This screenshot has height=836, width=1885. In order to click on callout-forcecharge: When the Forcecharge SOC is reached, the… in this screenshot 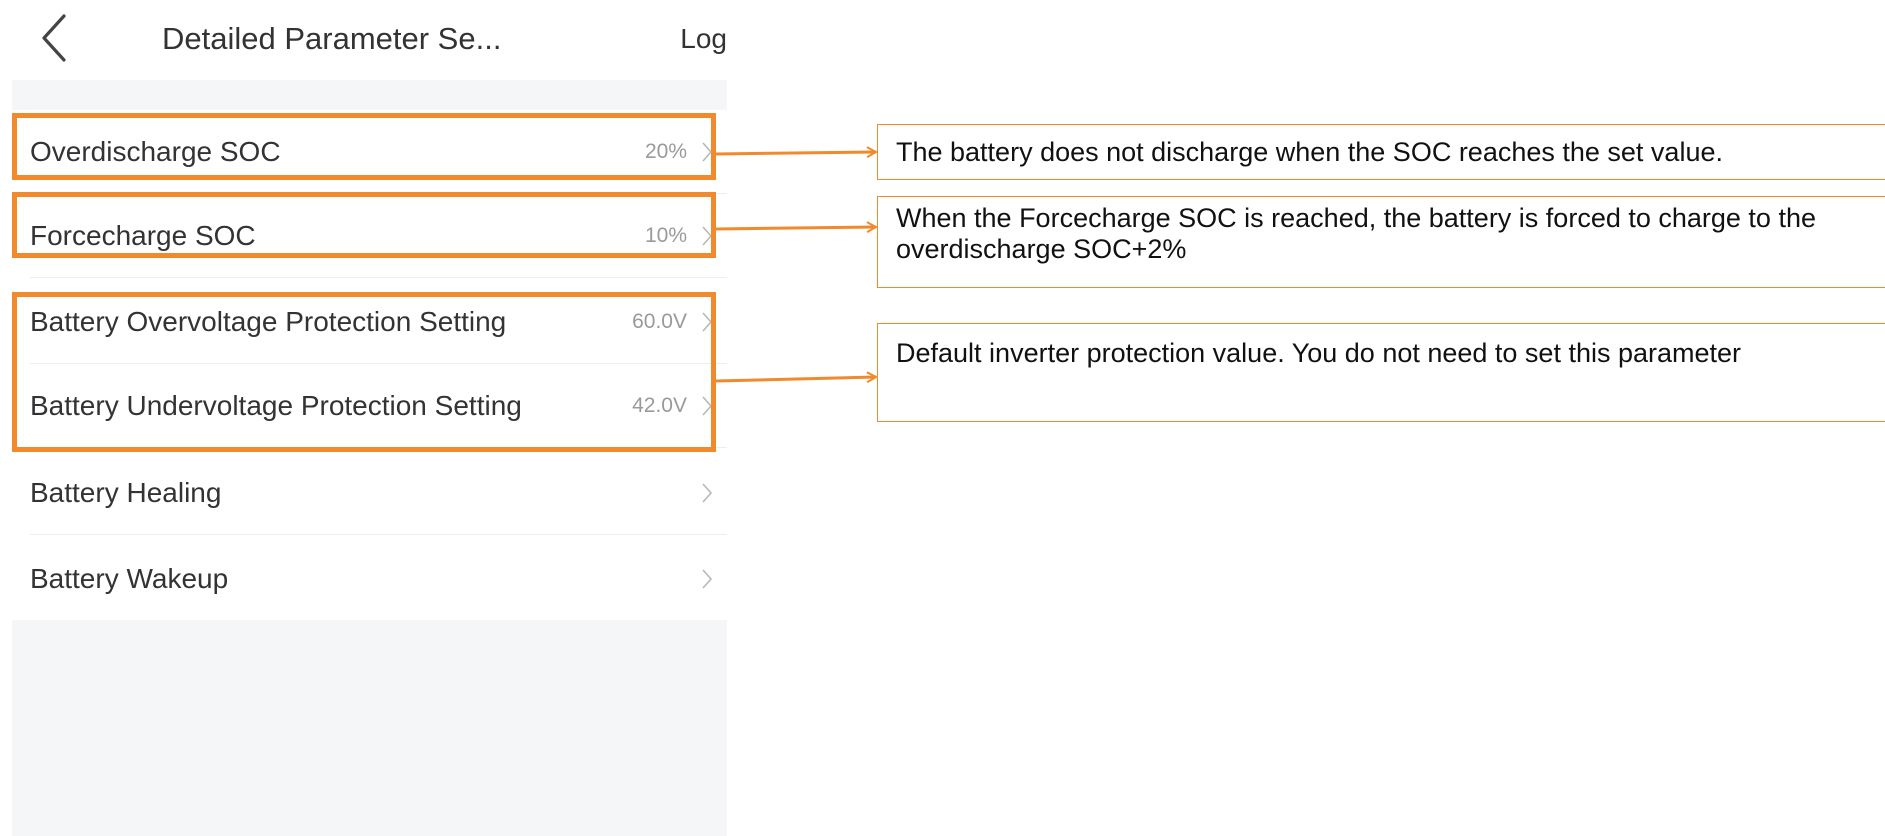, I will do `click(1381, 242)`.